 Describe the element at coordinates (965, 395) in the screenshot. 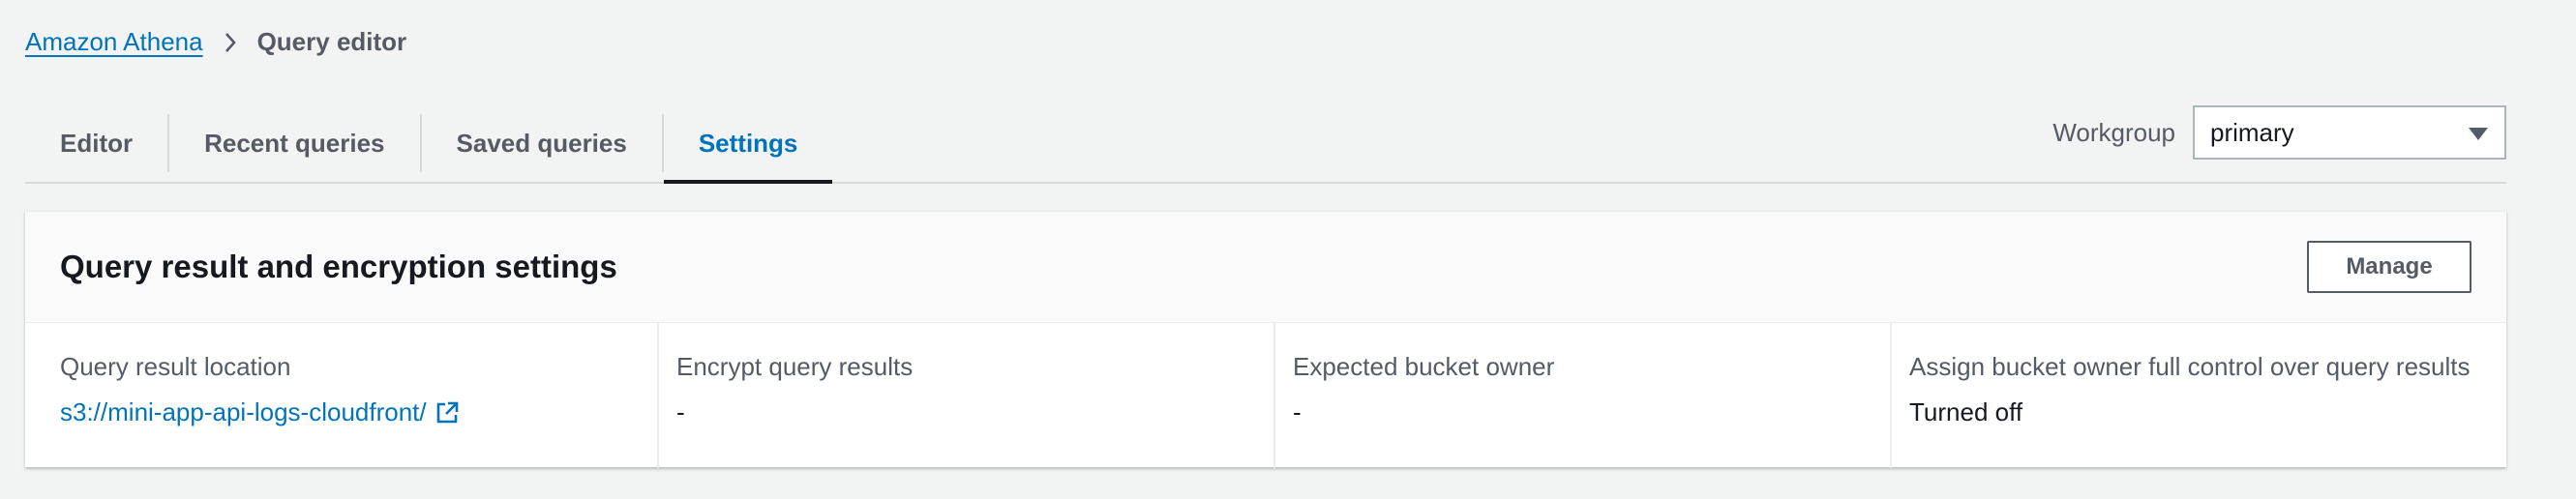

I see `field-encrypt-query-results: Encrypt query results -` at that location.